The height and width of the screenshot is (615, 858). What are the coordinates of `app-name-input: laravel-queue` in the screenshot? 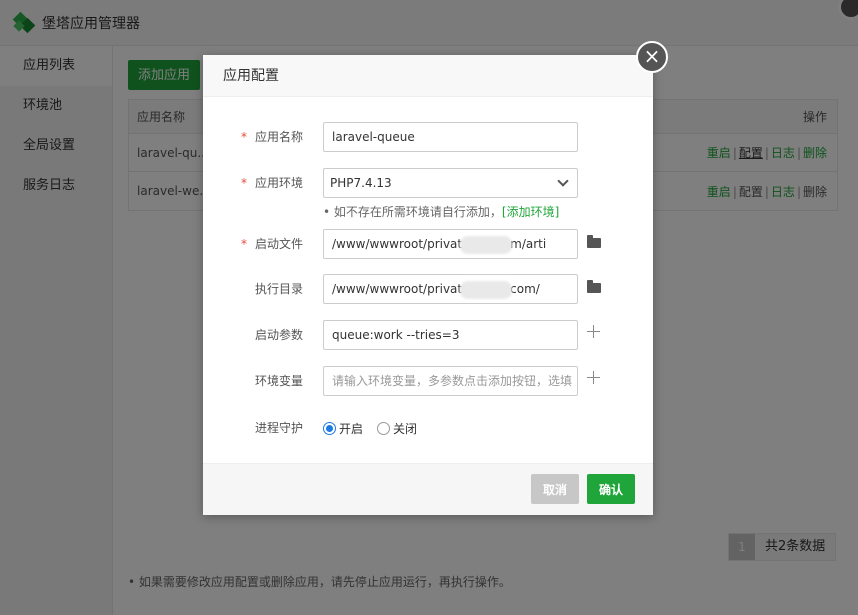 It's located at (450, 137).